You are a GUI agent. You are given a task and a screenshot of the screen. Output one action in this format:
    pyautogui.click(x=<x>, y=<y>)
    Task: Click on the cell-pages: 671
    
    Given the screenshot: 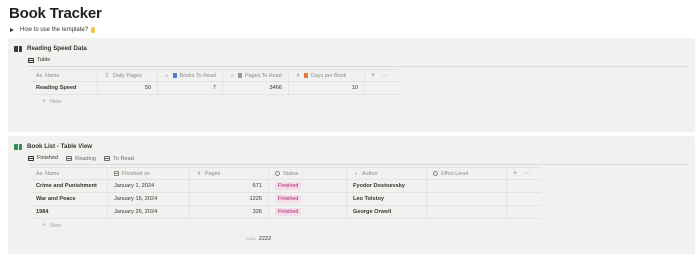 What is the action you would take?
    pyautogui.click(x=229, y=186)
    